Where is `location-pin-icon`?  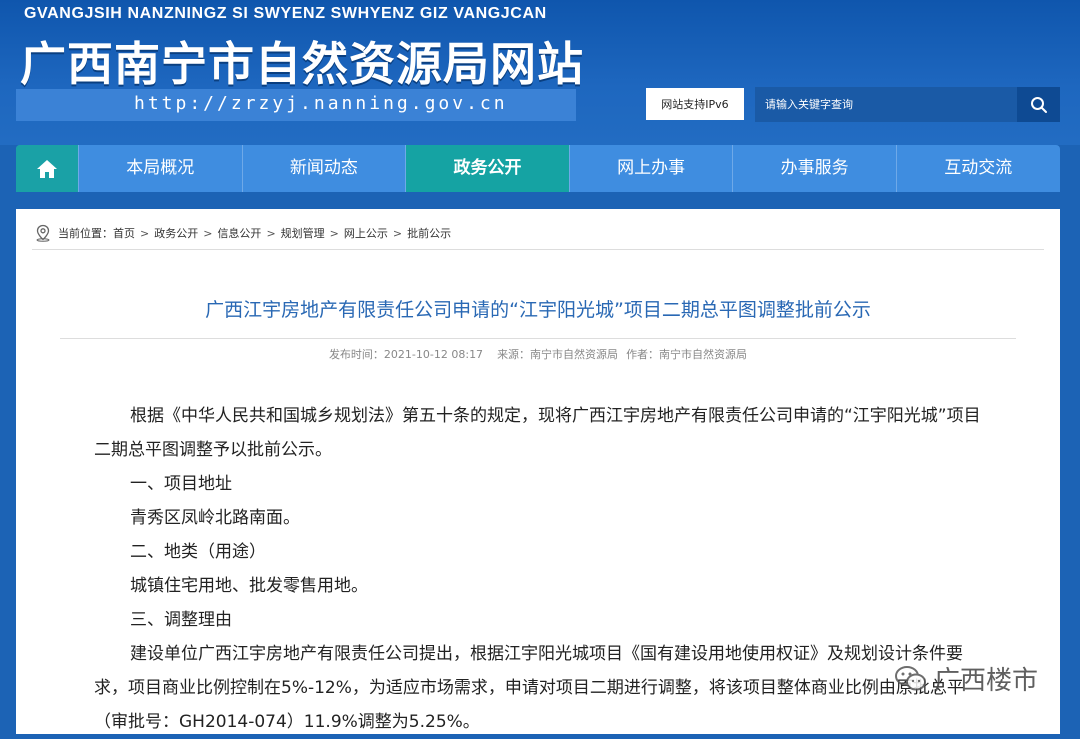 location-pin-icon is located at coordinates (43, 233).